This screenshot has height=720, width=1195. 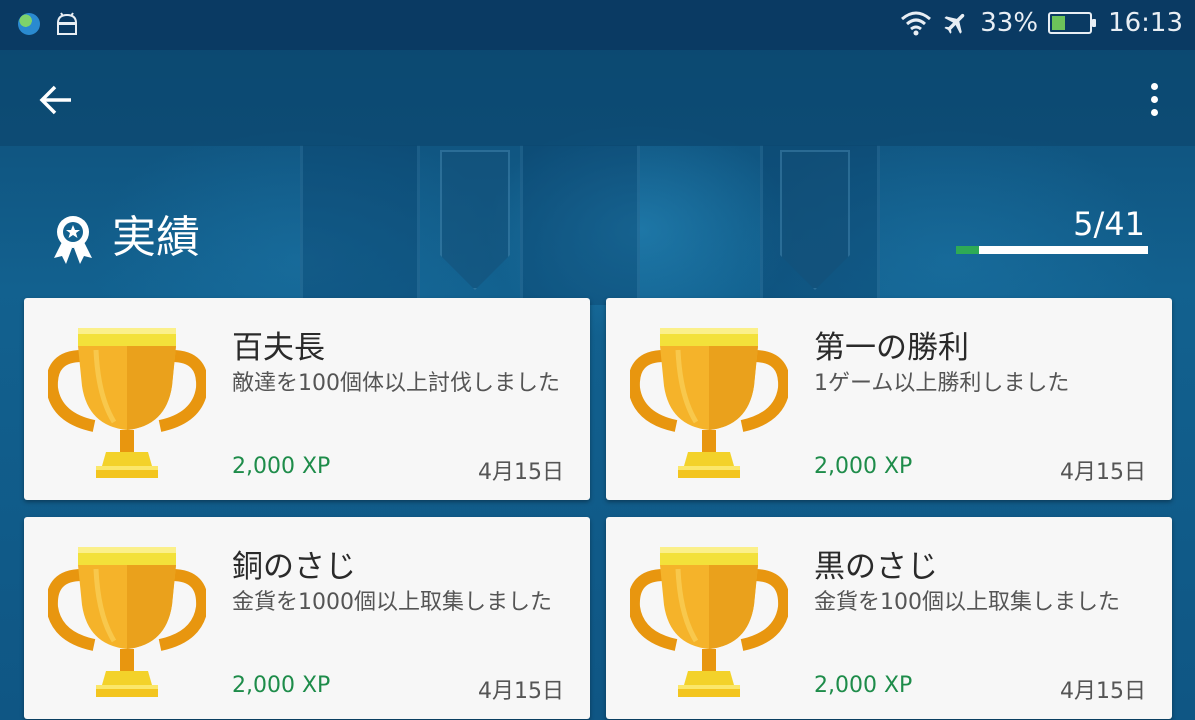 I want to click on achievement-description: 1ゲーム以上勝利しました, so click(x=942, y=383).